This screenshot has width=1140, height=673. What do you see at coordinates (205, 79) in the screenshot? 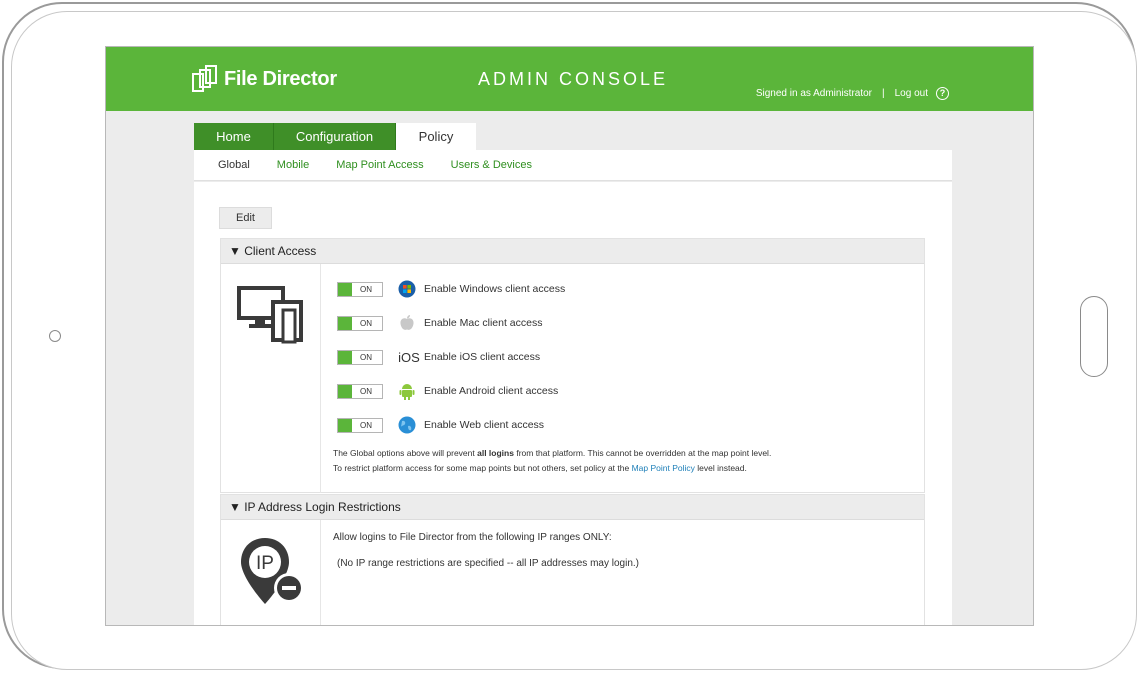
I see `file-director-logo-icon` at bounding box center [205, 79].